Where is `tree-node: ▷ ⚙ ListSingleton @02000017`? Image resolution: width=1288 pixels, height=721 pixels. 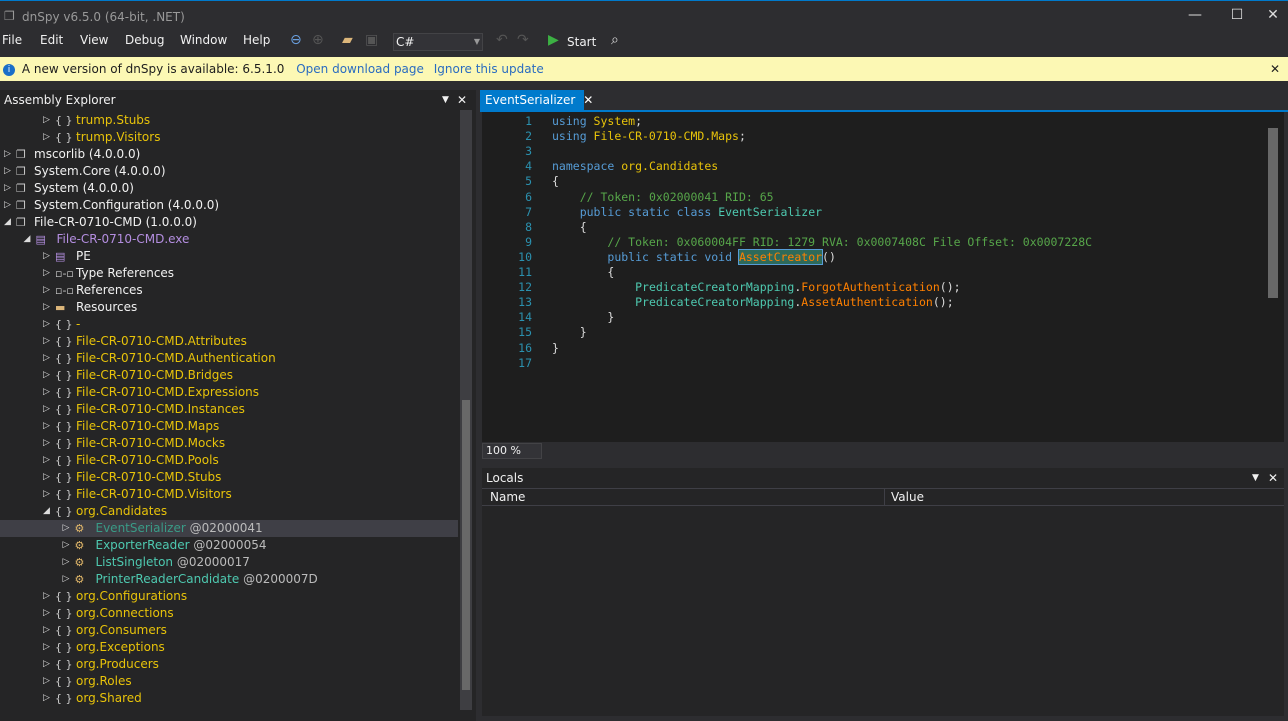 tree-node: ▷ ⚙ ListSingleton @02000017 is located at coordinates (229, 562).